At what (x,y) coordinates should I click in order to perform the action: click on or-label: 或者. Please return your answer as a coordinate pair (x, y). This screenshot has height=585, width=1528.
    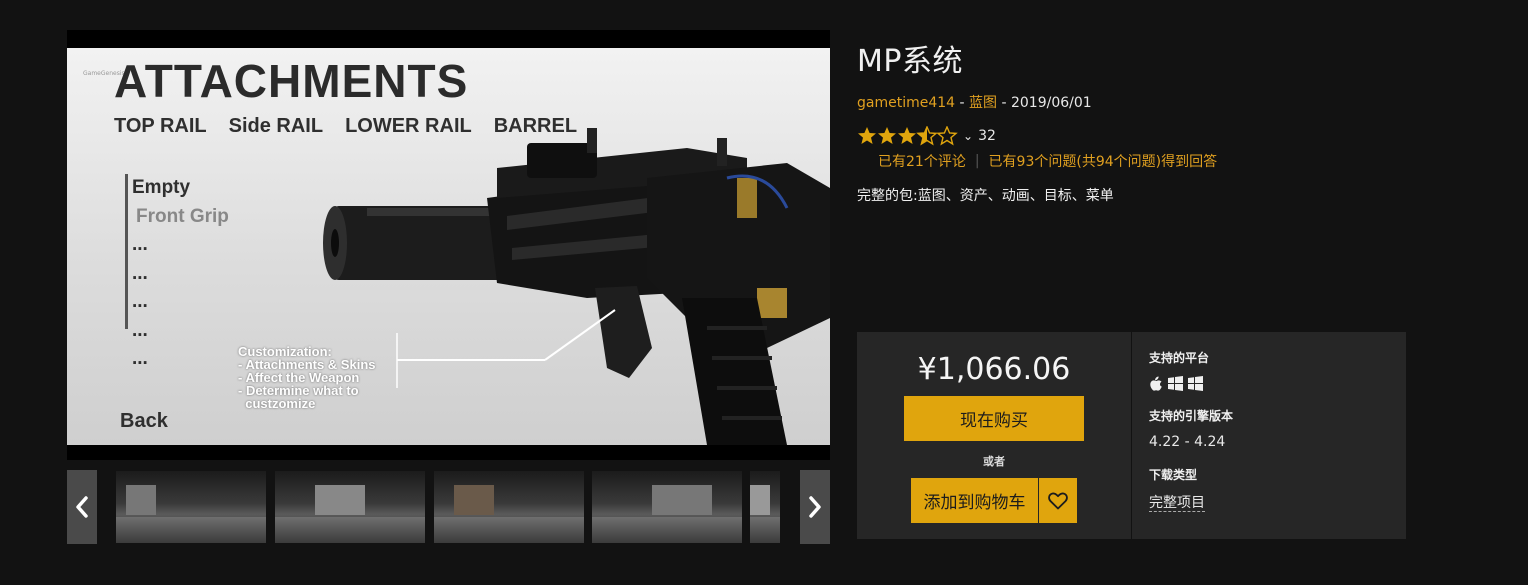
    Looking at the image, I should click on (994, 461).